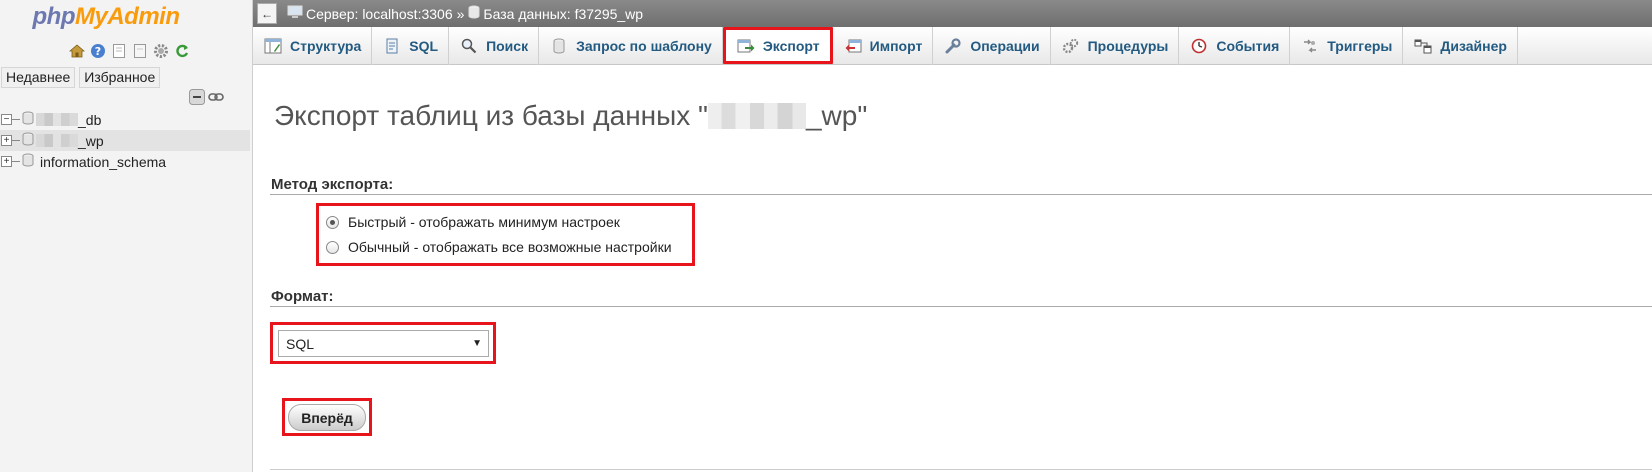  What do you see at coordinates (332, 184) in the screenshot?
I see `export-method-label: Метод экспорта:` at bounding box center [332, 184].